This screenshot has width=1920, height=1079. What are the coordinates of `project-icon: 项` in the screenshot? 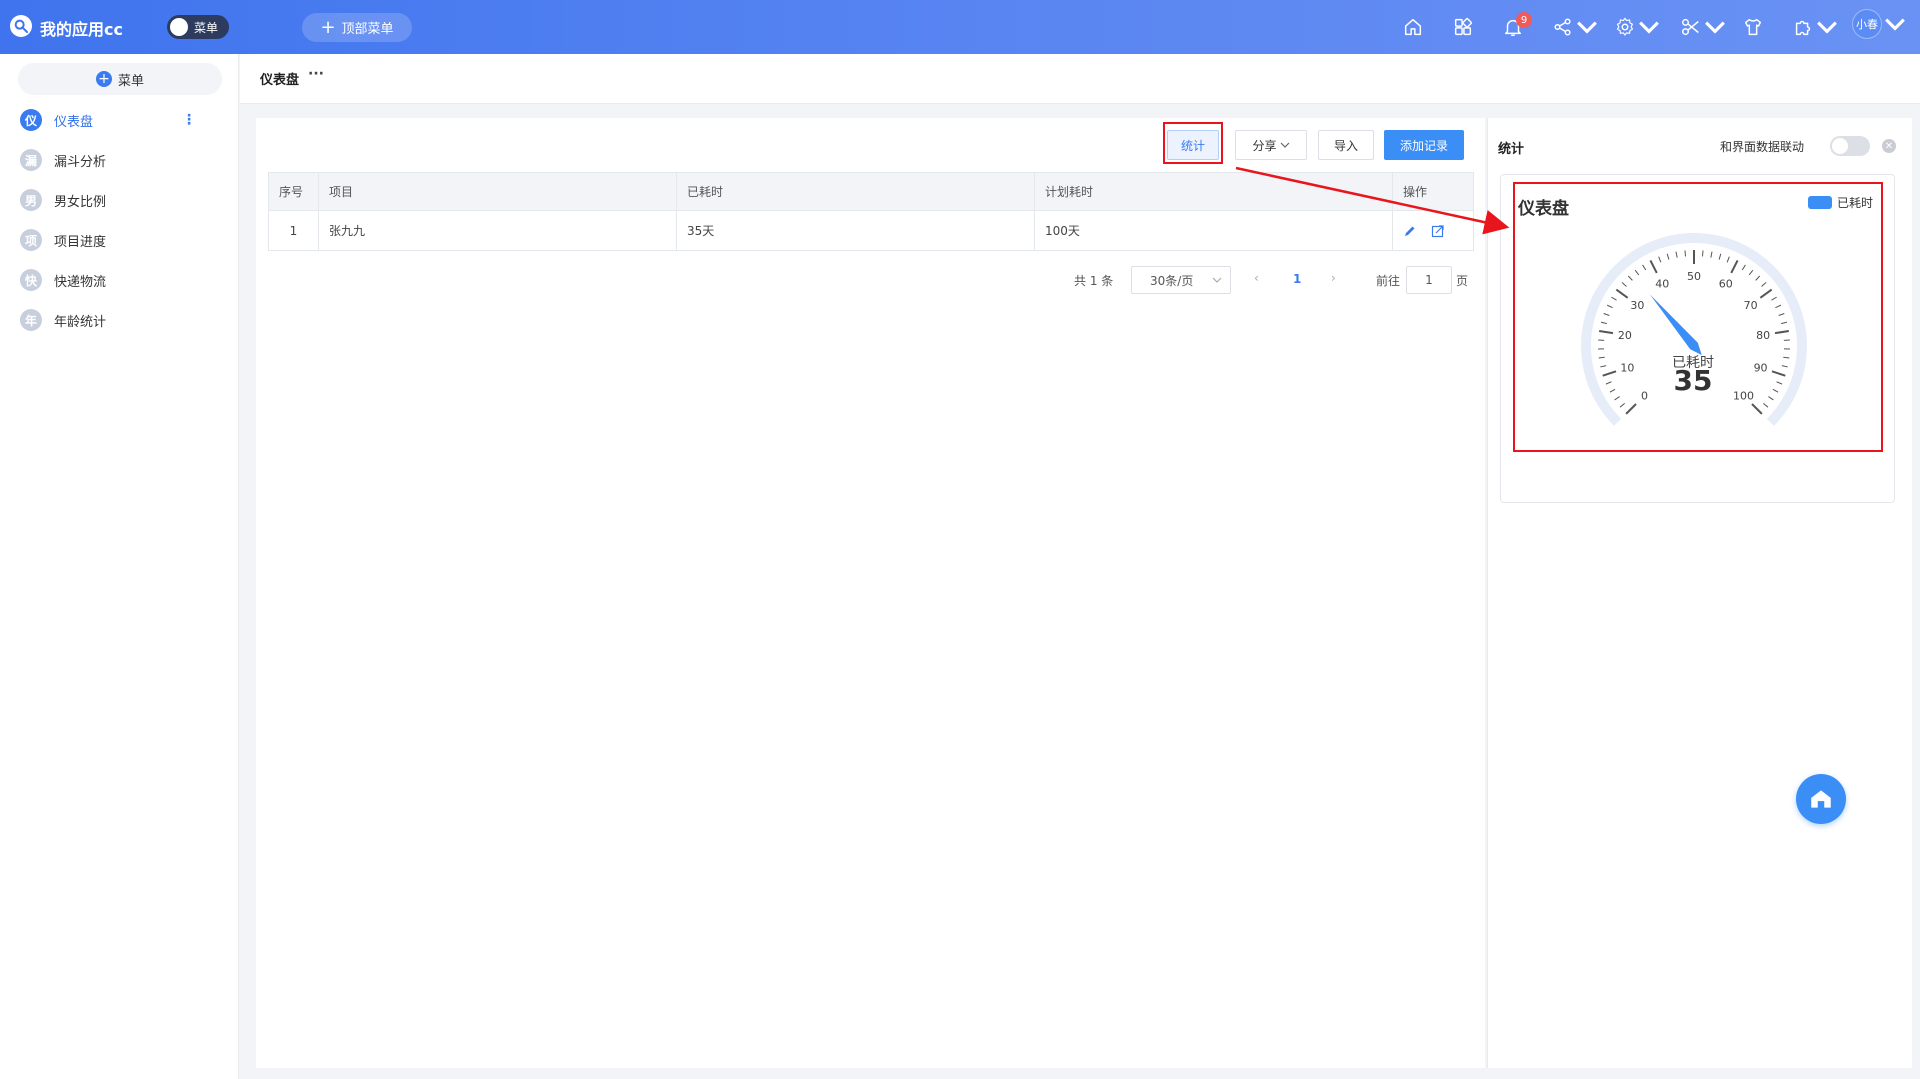 It's located at (31, 240).